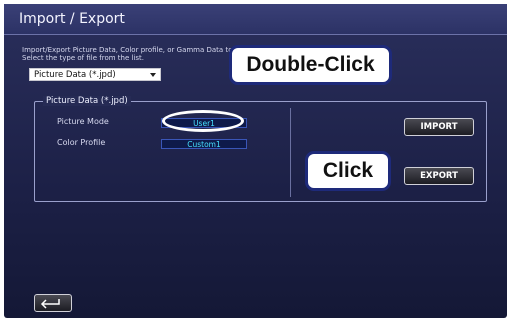 The image size is (514, 322). I want to click on back-button, so click(53, 303).